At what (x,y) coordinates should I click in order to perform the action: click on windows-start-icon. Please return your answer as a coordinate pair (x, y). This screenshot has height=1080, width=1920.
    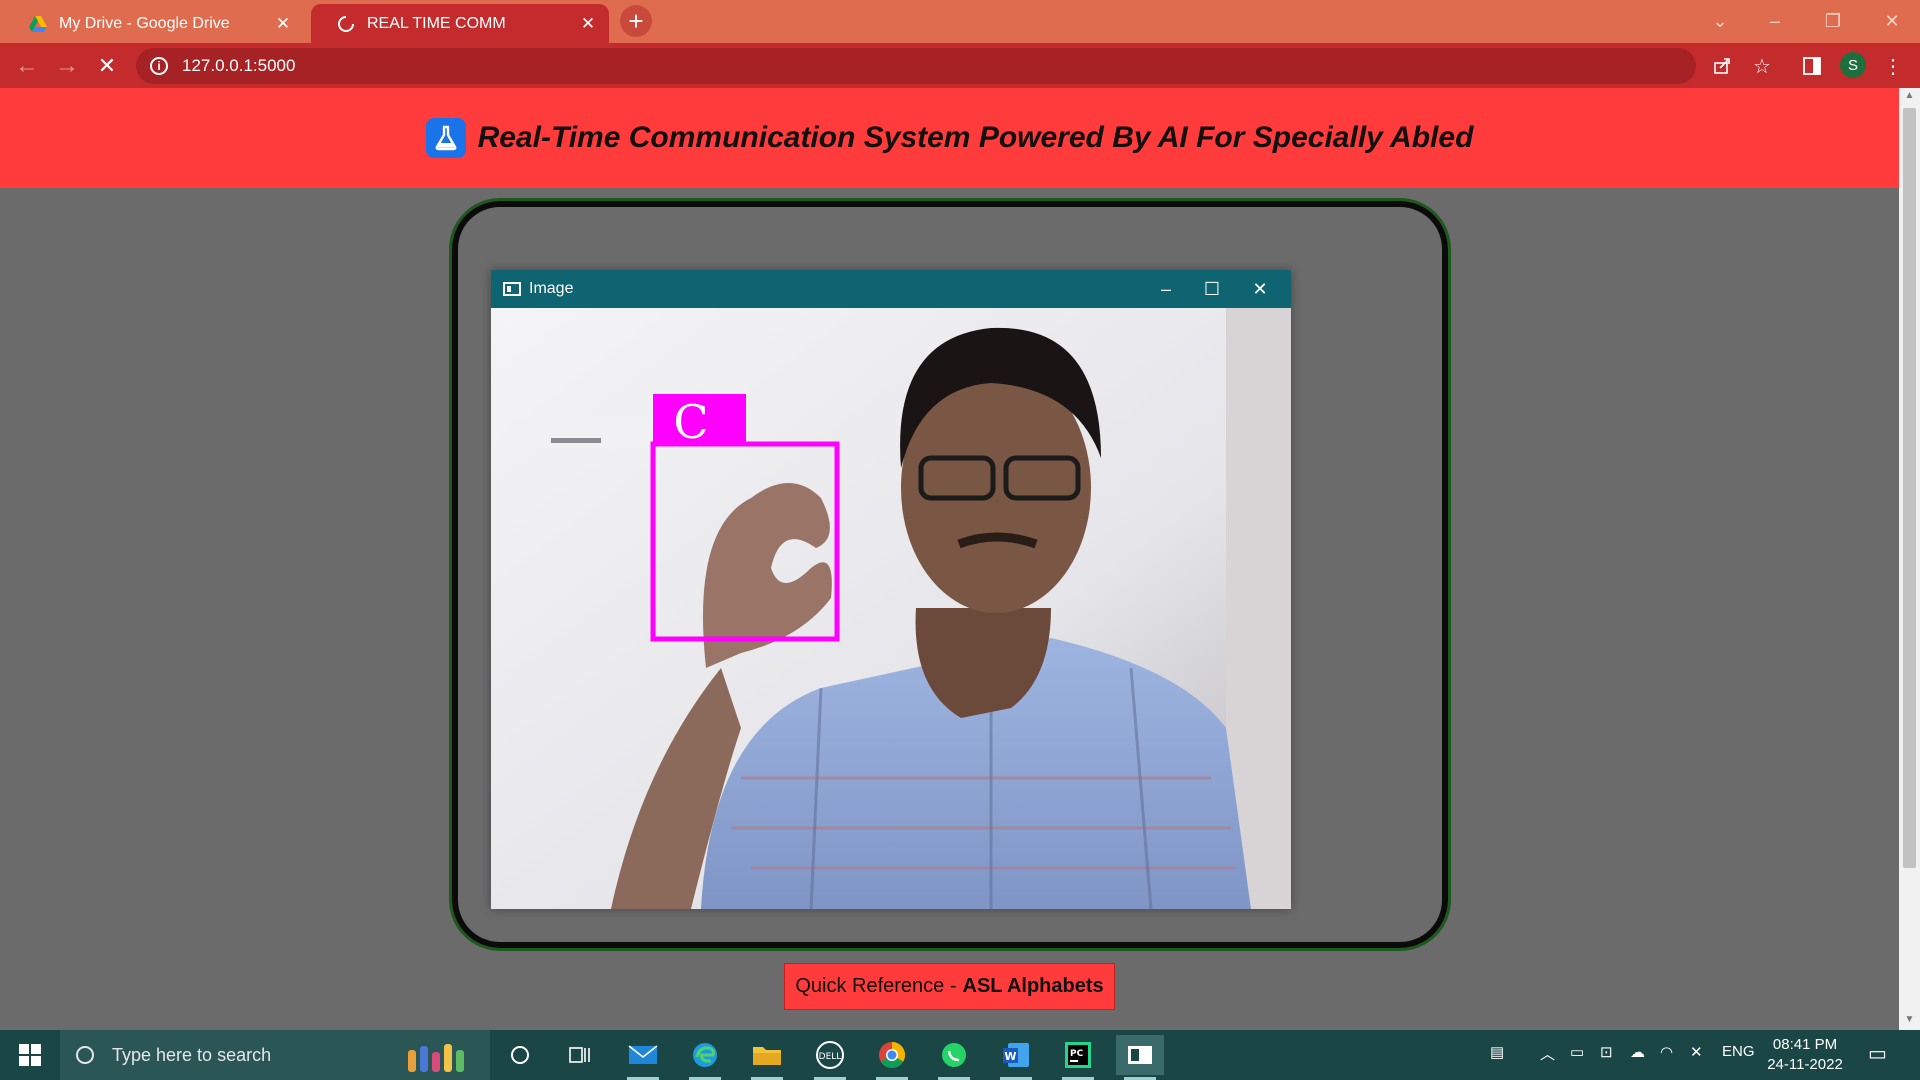
    Looking at the image, I should click on (30, 1055).